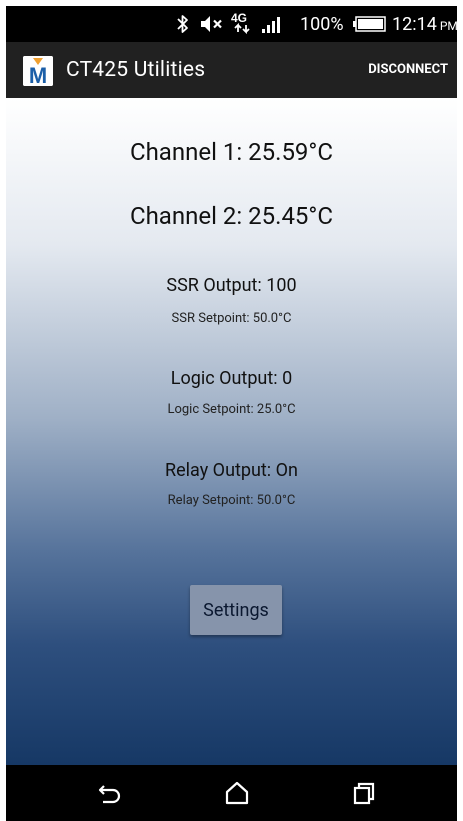 Image resolution: width=463 pixels, height=821 pixels. I want to click on channel-2-reading: Channel 2: 25.45°C, so click(231, 216).